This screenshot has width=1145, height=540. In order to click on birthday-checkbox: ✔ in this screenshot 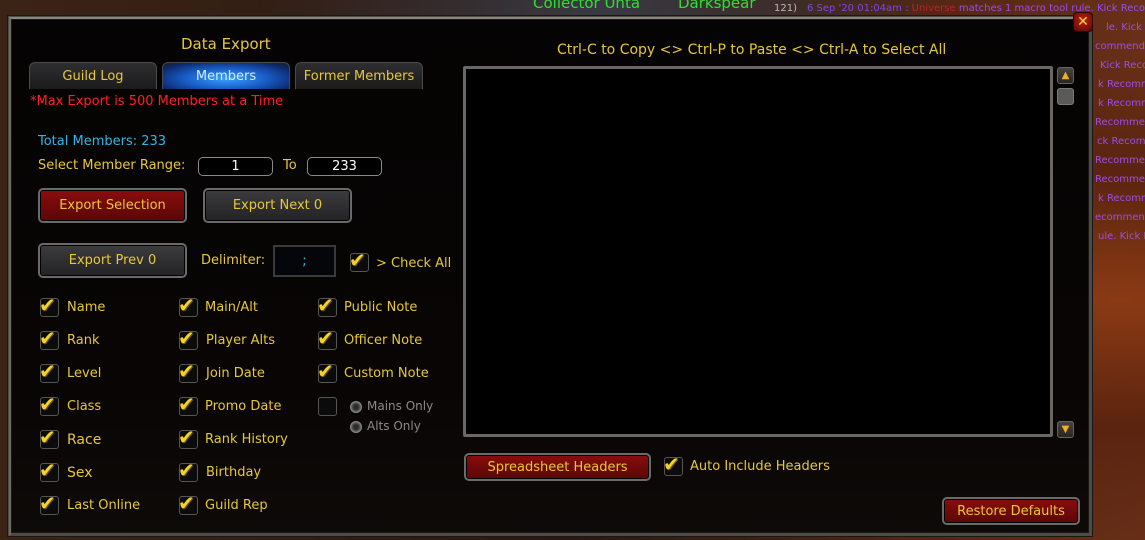, I will do `click(188, 470)`.